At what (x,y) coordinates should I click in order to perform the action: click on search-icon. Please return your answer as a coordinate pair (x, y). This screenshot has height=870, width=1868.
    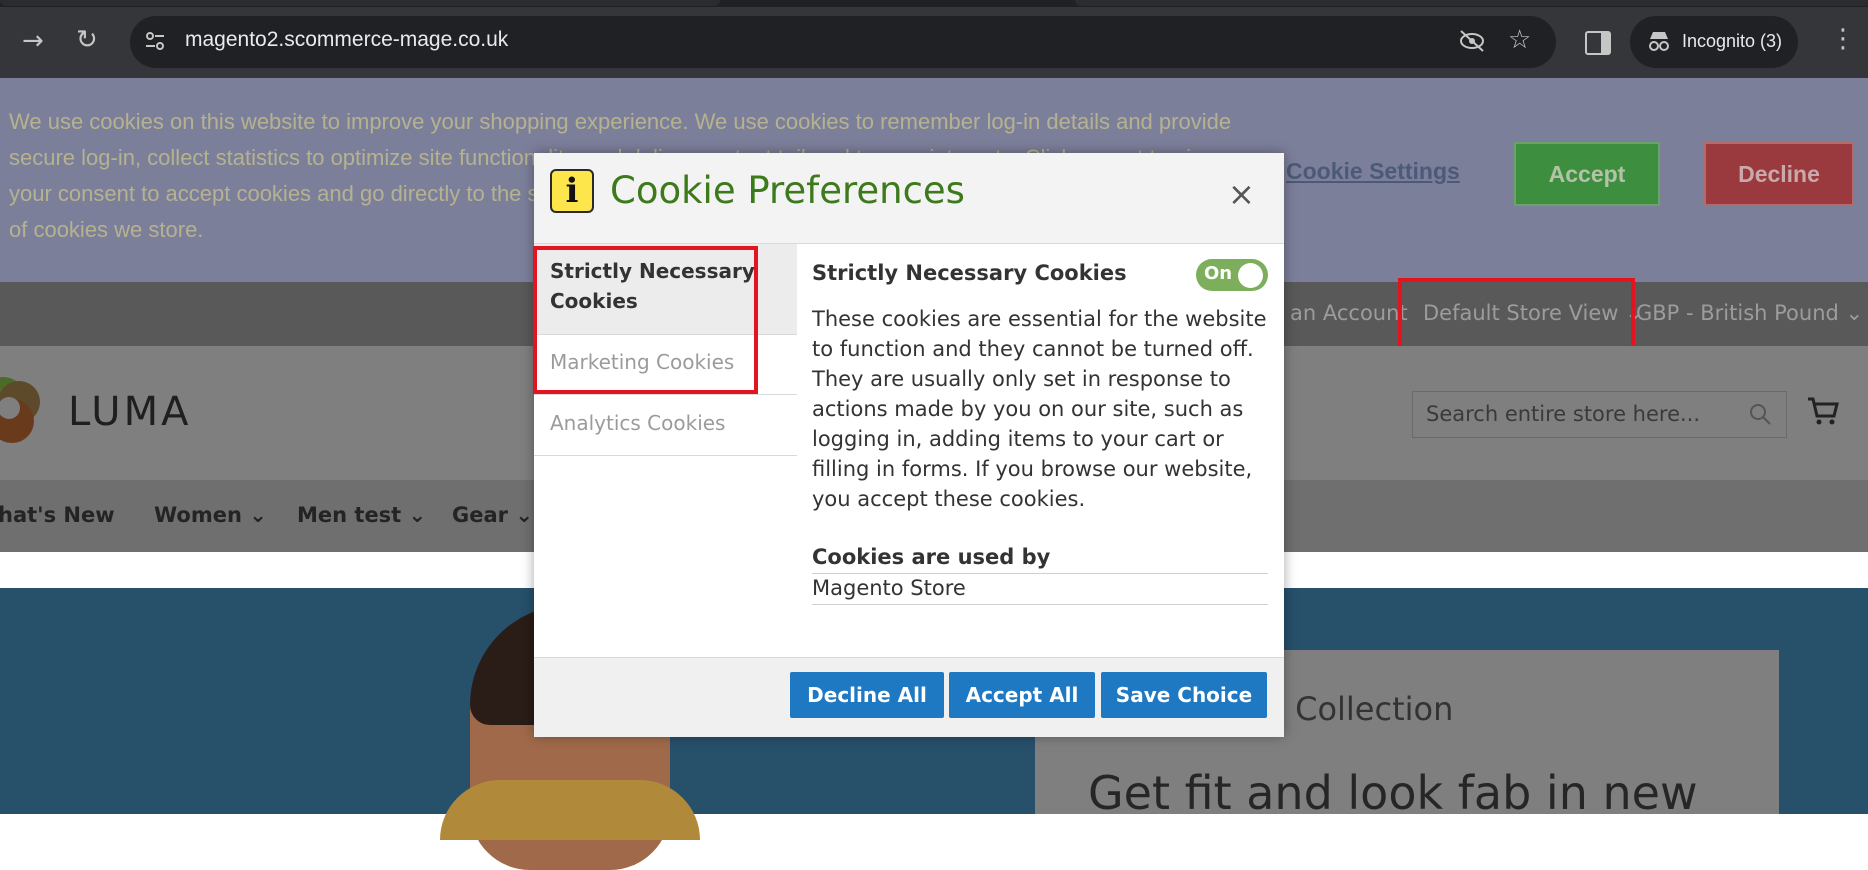
    Looking at the image, I should click on (1760, 416).